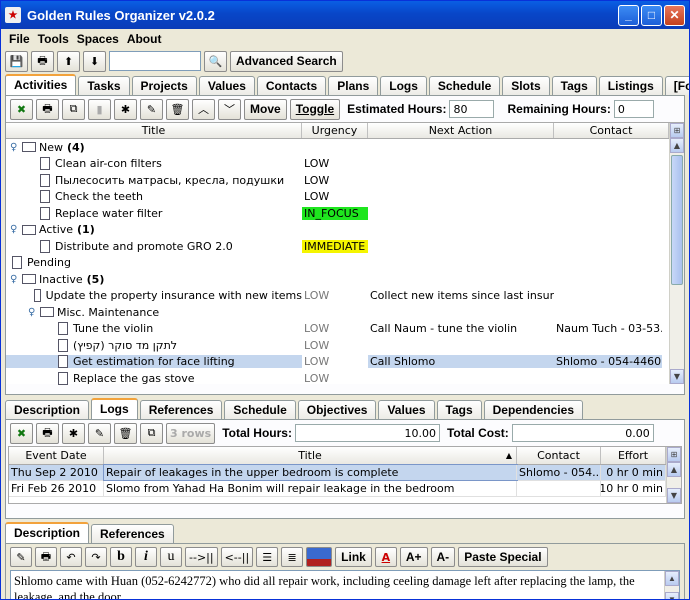  Describe the element at coordinates (229, 109) in the screenshot. I see `move-down-icon: ﹀` at that location.